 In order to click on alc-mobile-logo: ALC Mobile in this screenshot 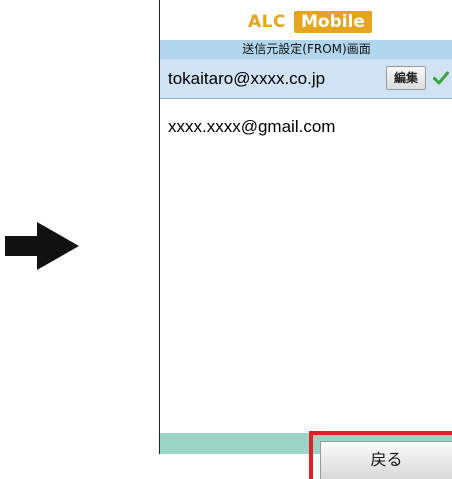, I will do `click(308, 22)`.